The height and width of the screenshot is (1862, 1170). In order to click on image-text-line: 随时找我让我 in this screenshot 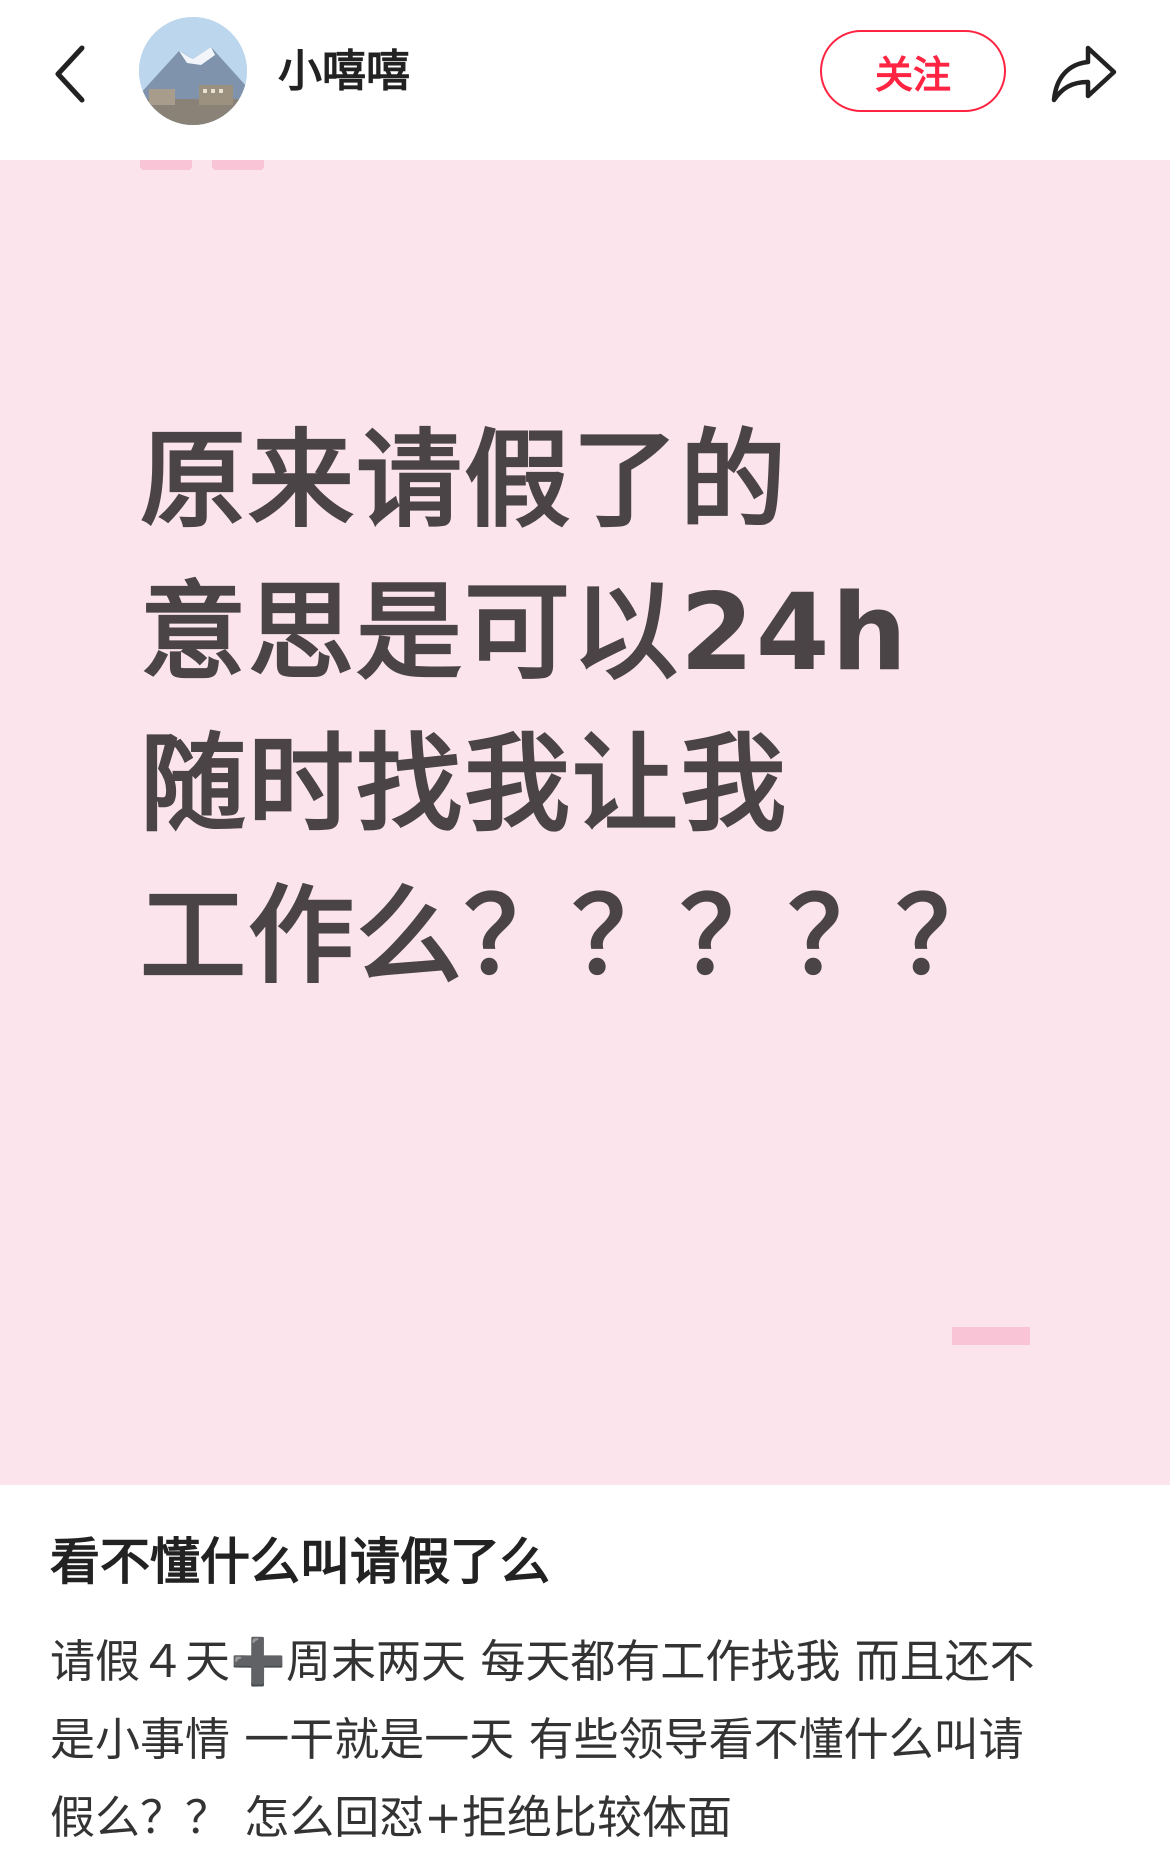, I will do `click(464, 784)`.